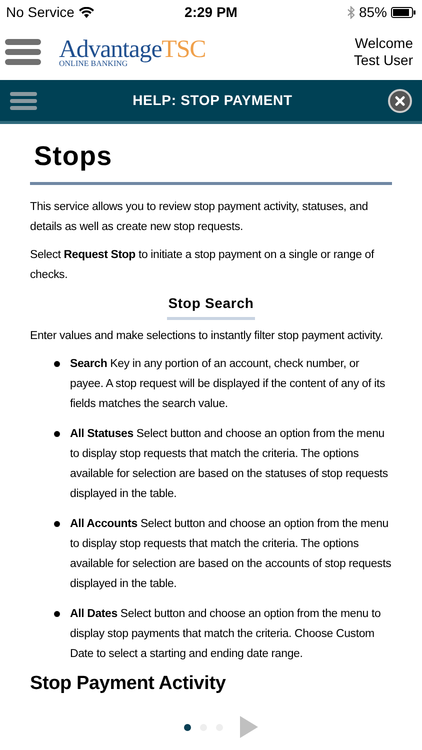 The height and width of the screenshot is (750, 422). Describe the element at coordinates (228, 384) in the screenshot. I see `bullet-text: Search Key in any portion of an account, check number, or payee. A stop request will be displayed if the content of any of its fields matches the search value.` at that location.